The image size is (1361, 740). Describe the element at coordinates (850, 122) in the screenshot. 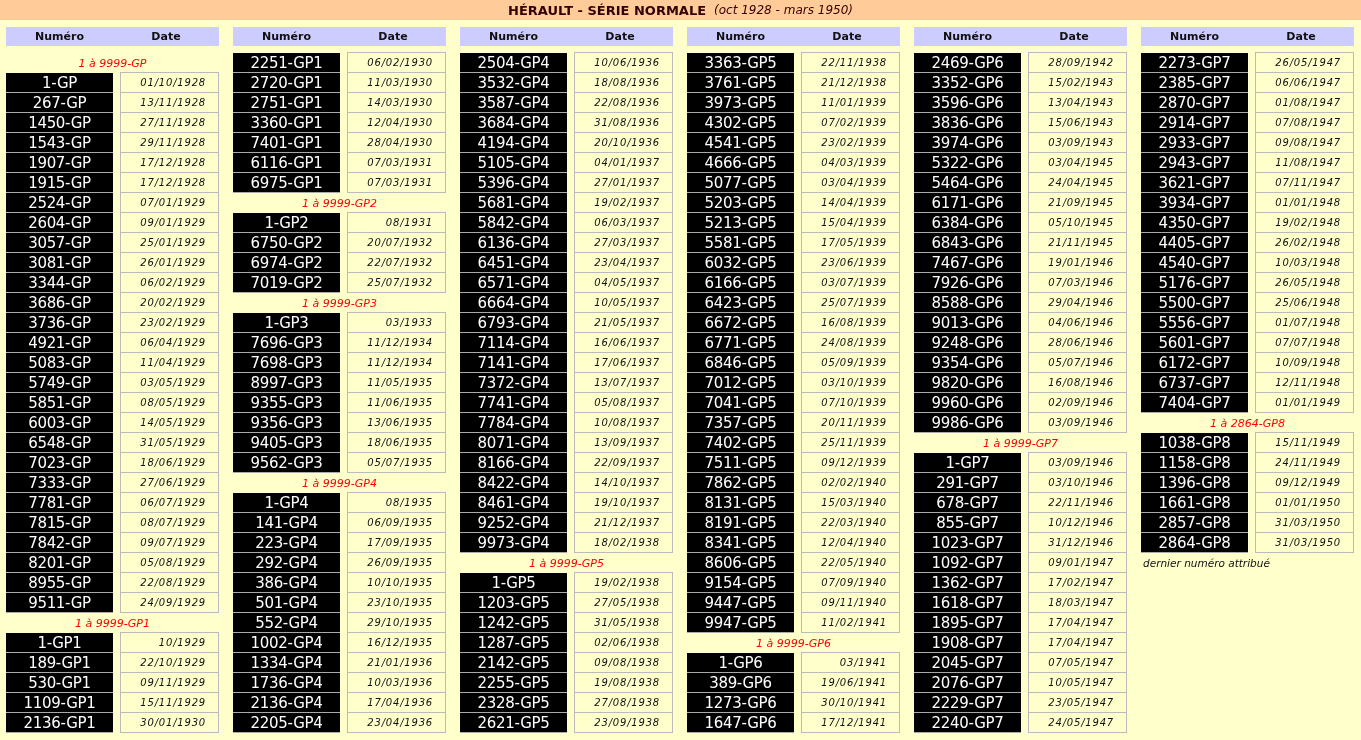

I see `date-cell: 07/02/1939` at that location.